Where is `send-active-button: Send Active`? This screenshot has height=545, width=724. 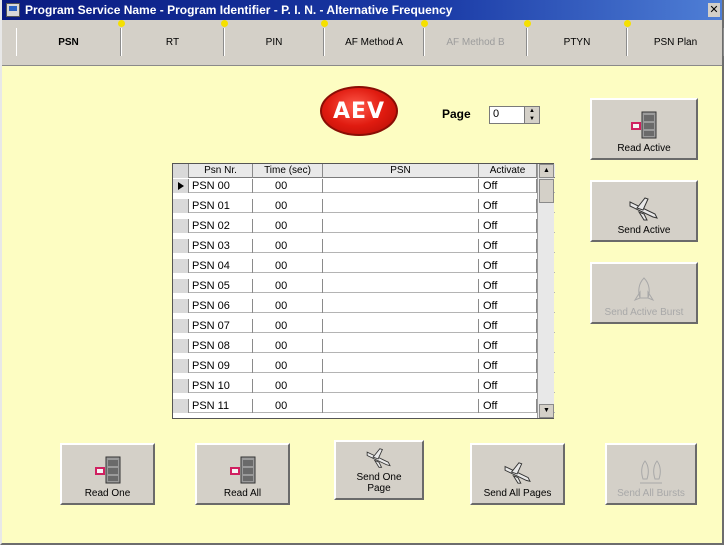 send-active-button: Send Active is located at coordinates (644, 211).